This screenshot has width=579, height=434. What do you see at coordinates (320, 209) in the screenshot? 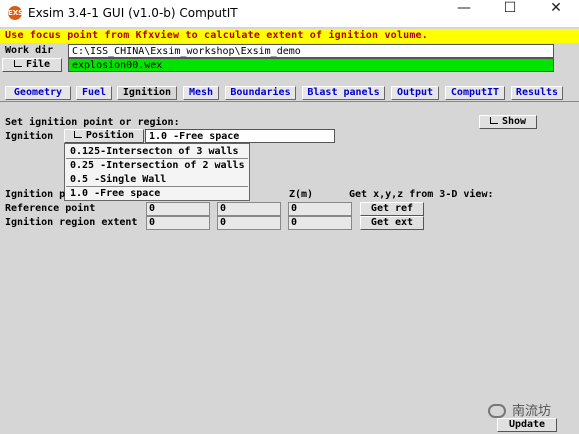
I see `reference-z-field: 0` at bounding box center [320, 209].